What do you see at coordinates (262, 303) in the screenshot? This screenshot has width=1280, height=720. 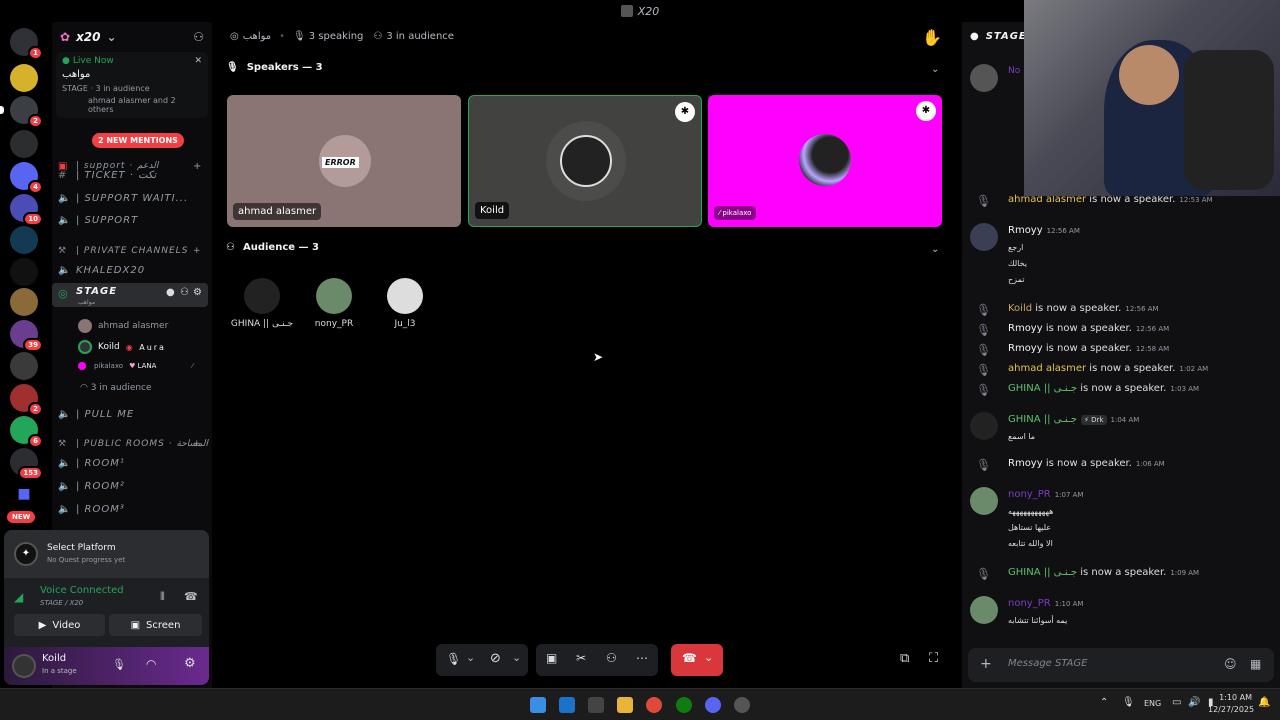 I see `audience-member: GHINA || جـنـى` at bounding box center [262, 303].